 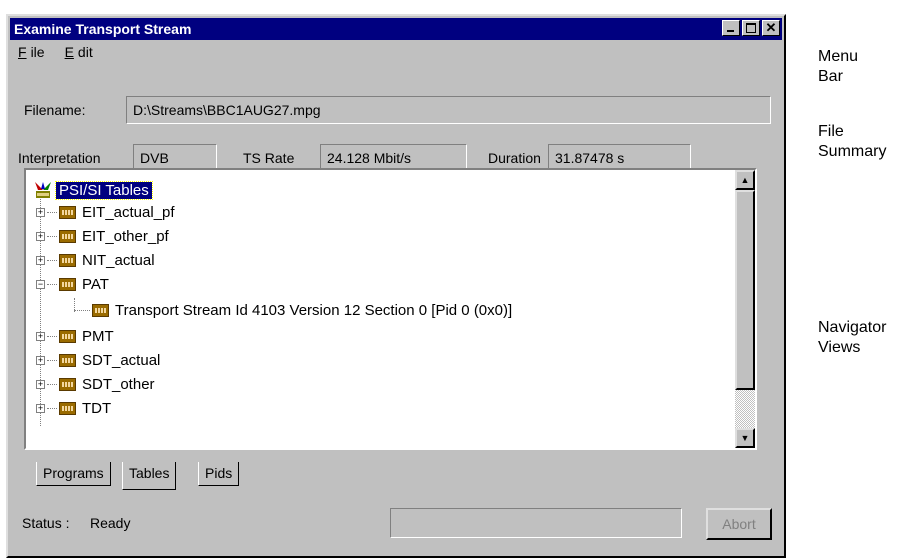 I want to click on scroll-up-icon: ▲, so click(x=745, y=180).